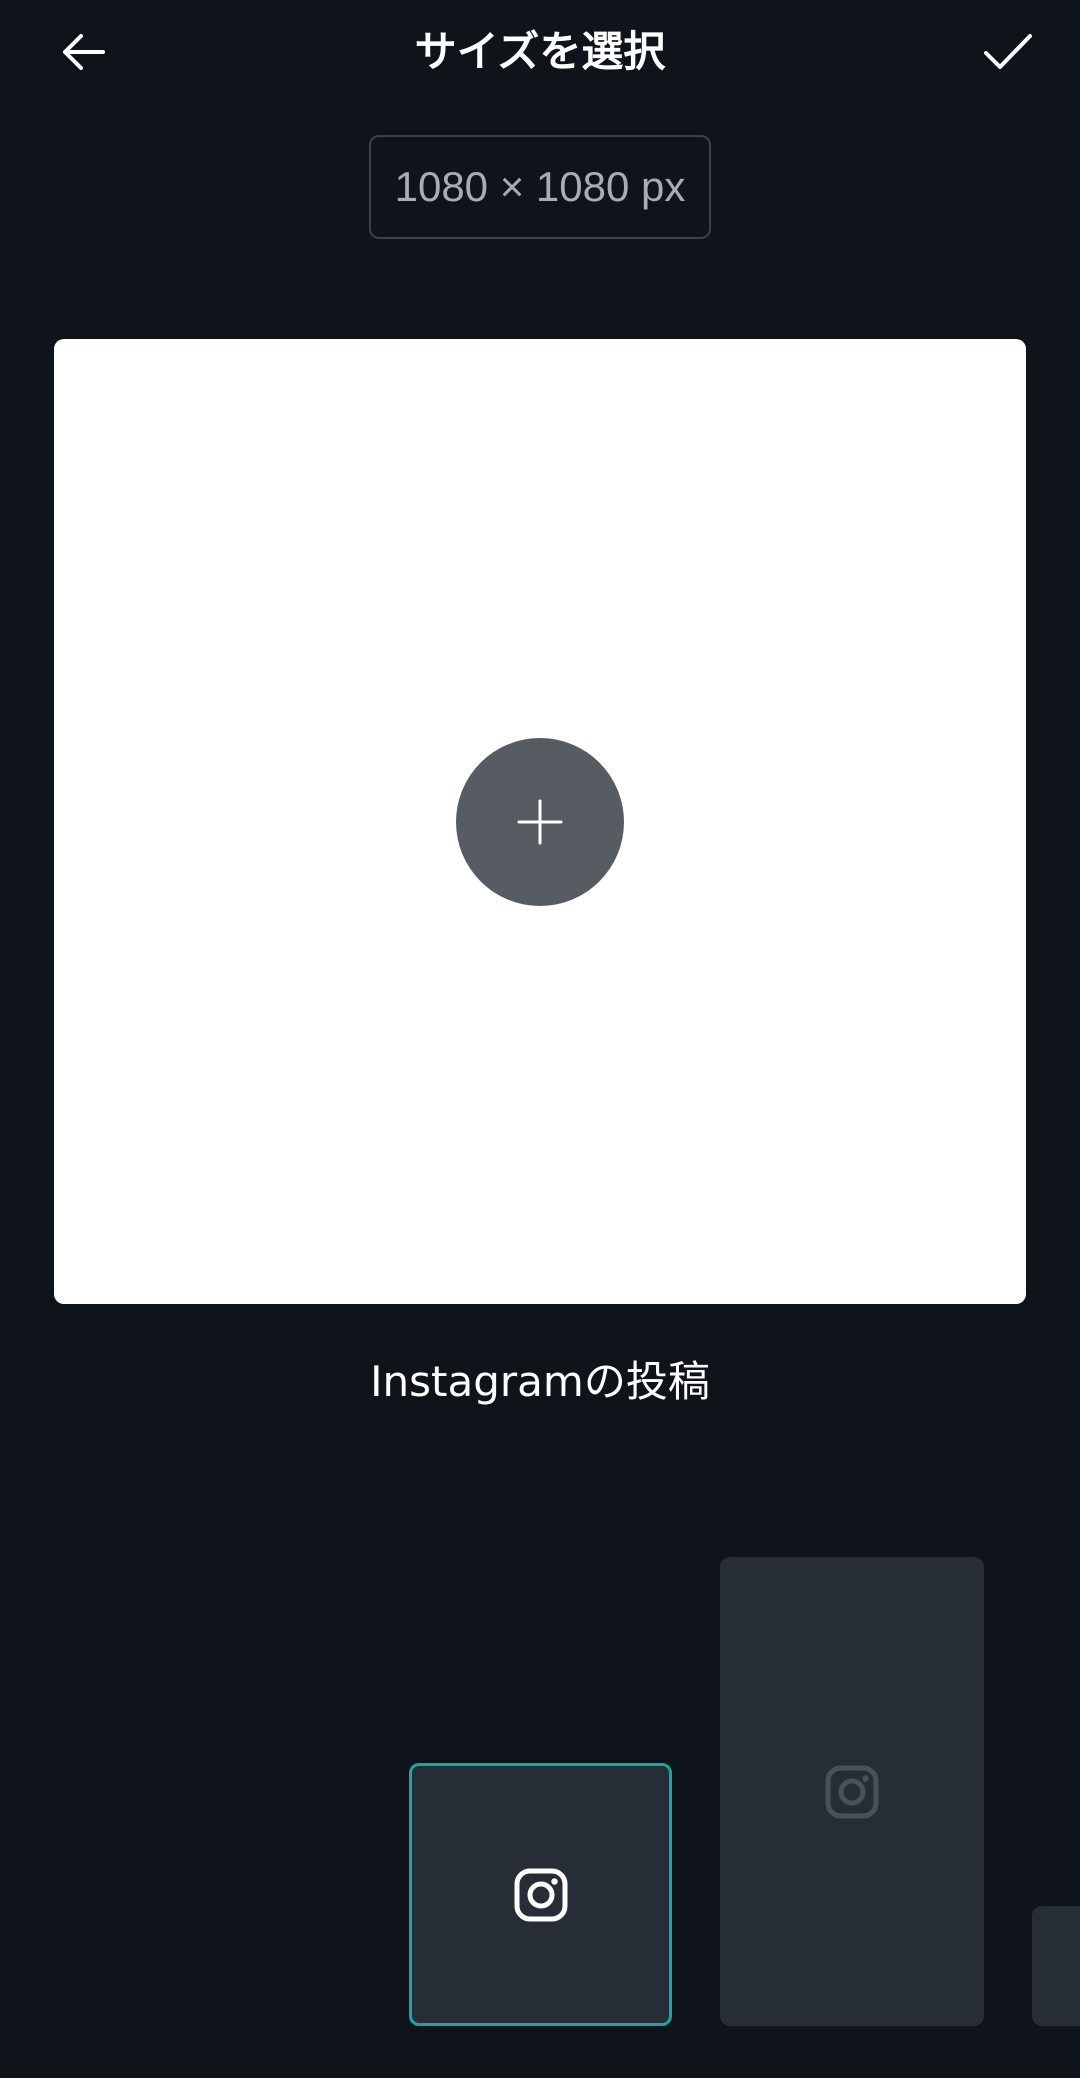 The height and width of the screenshot is (2078, 1080). Describe the element at coordinates (540, 1381) in the screenshot. I see `preset-label: Instagramの投稿` at that location.